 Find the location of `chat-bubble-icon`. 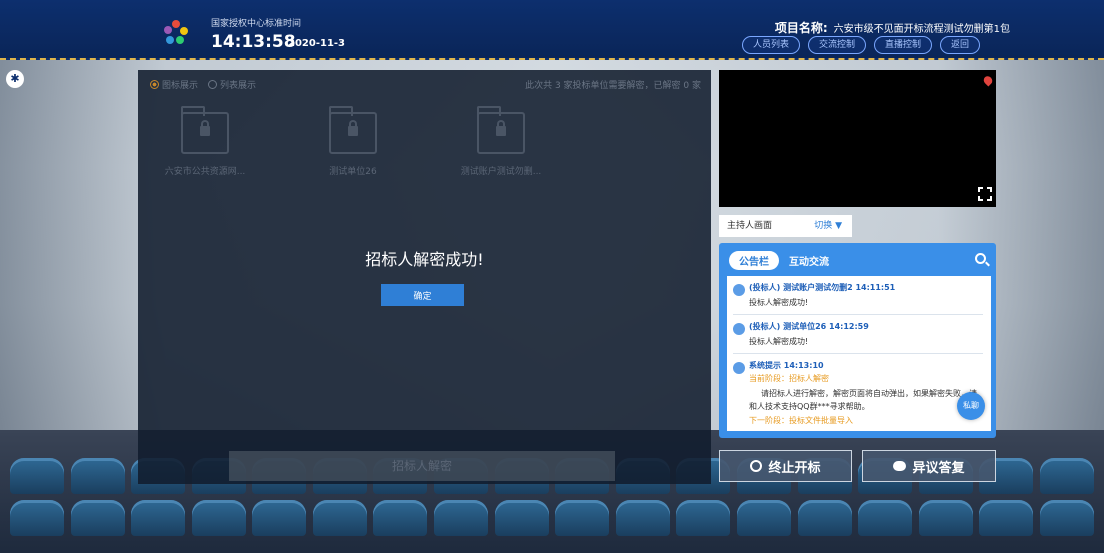

chat-bubble-icon is located at coordinates (900, 466).